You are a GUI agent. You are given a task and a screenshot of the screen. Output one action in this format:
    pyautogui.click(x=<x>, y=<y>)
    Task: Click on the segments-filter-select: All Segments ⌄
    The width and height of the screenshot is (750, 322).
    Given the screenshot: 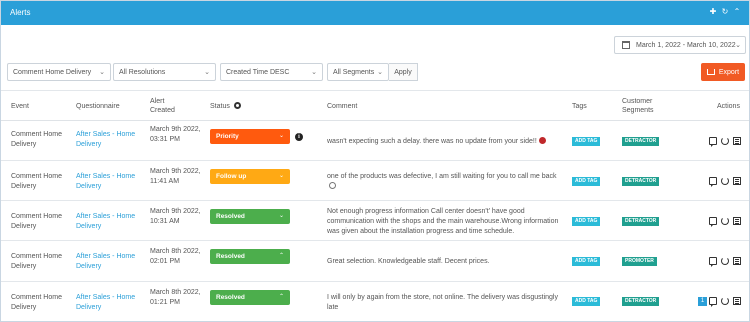 What is the action you would take?
    pyautogui.click(x=358, y=72)
    